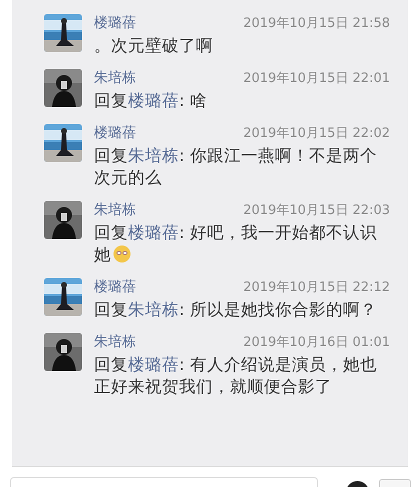  What do you see at coordinates (236, 167) in the screenshot?
I see `comment-text: 回复朱培栋: 你跟江一燕啊！不是两个次元的么` at bounding box center [236, 167].